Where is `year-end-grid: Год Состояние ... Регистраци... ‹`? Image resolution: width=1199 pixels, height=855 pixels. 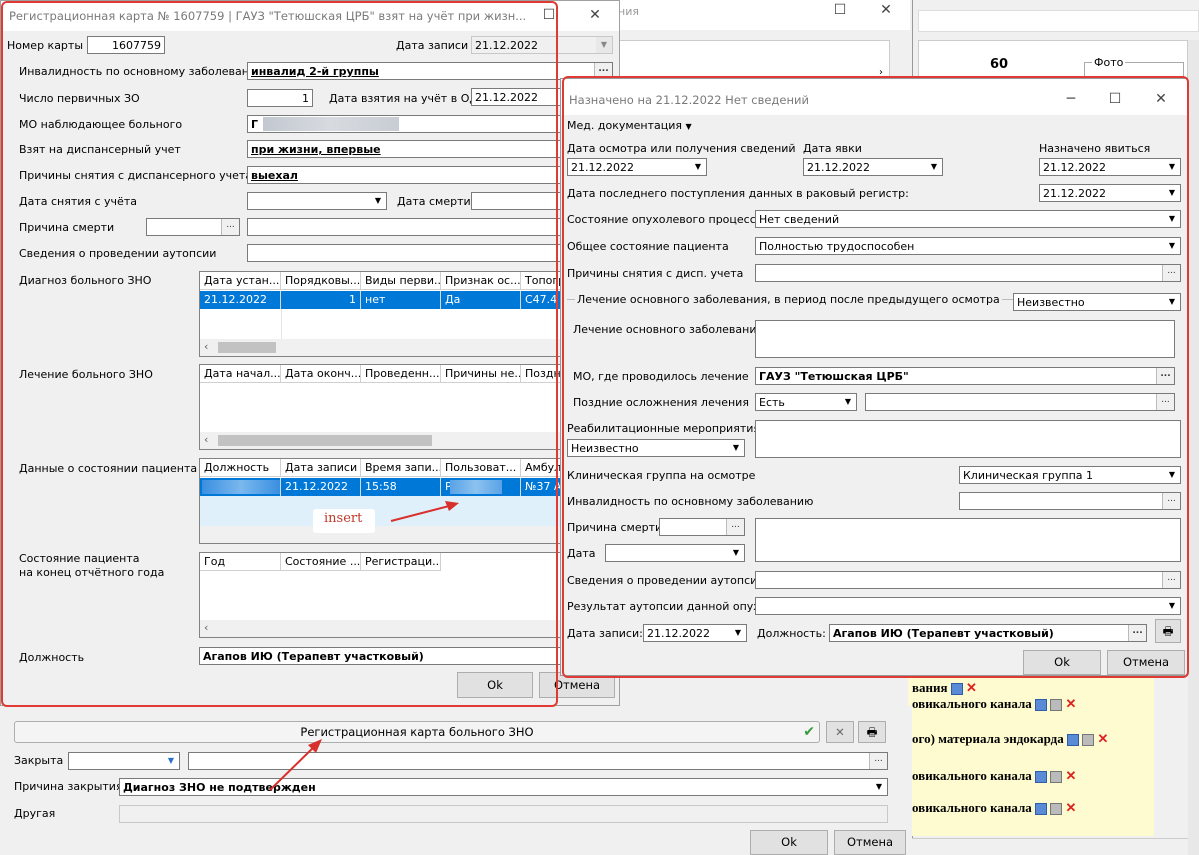
year-end-grid: Год Состояние ... Регистраци... ‹ is located at coordinates (406, 595).